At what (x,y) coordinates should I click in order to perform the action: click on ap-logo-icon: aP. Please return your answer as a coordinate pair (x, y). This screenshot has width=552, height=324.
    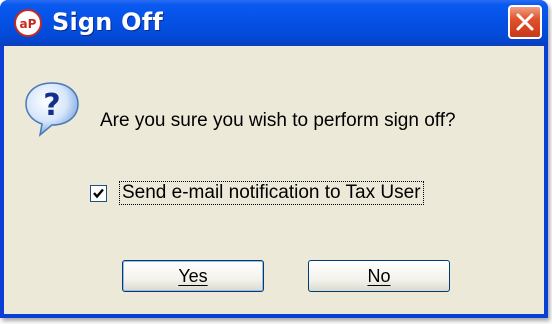
    Looking at the image, I should click on (28, 23).